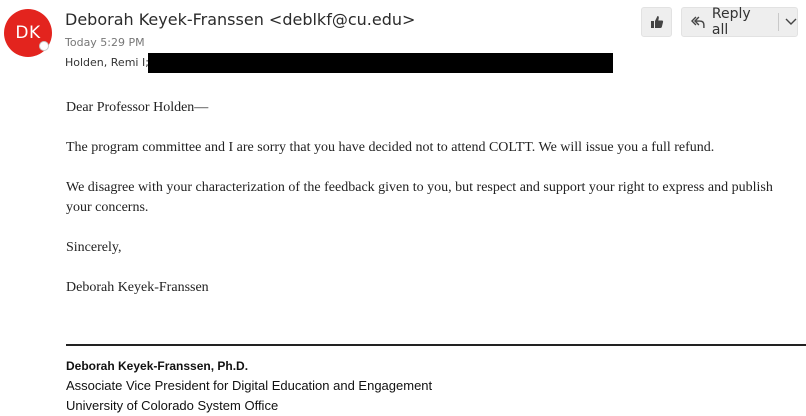 Image resolution: width=806 pixels, height=416 pixels. I want to click on avatar-initials: DK, so click(28, 33).